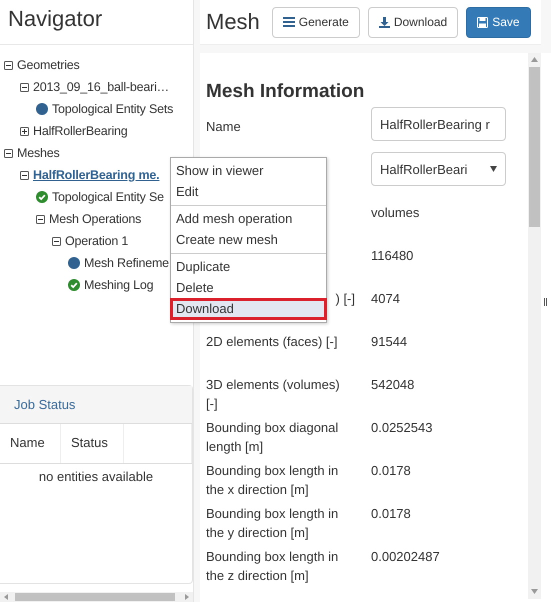  Describe the element at coordinates (493, 169) in the screenshot. I see `caret-icon` at that location.